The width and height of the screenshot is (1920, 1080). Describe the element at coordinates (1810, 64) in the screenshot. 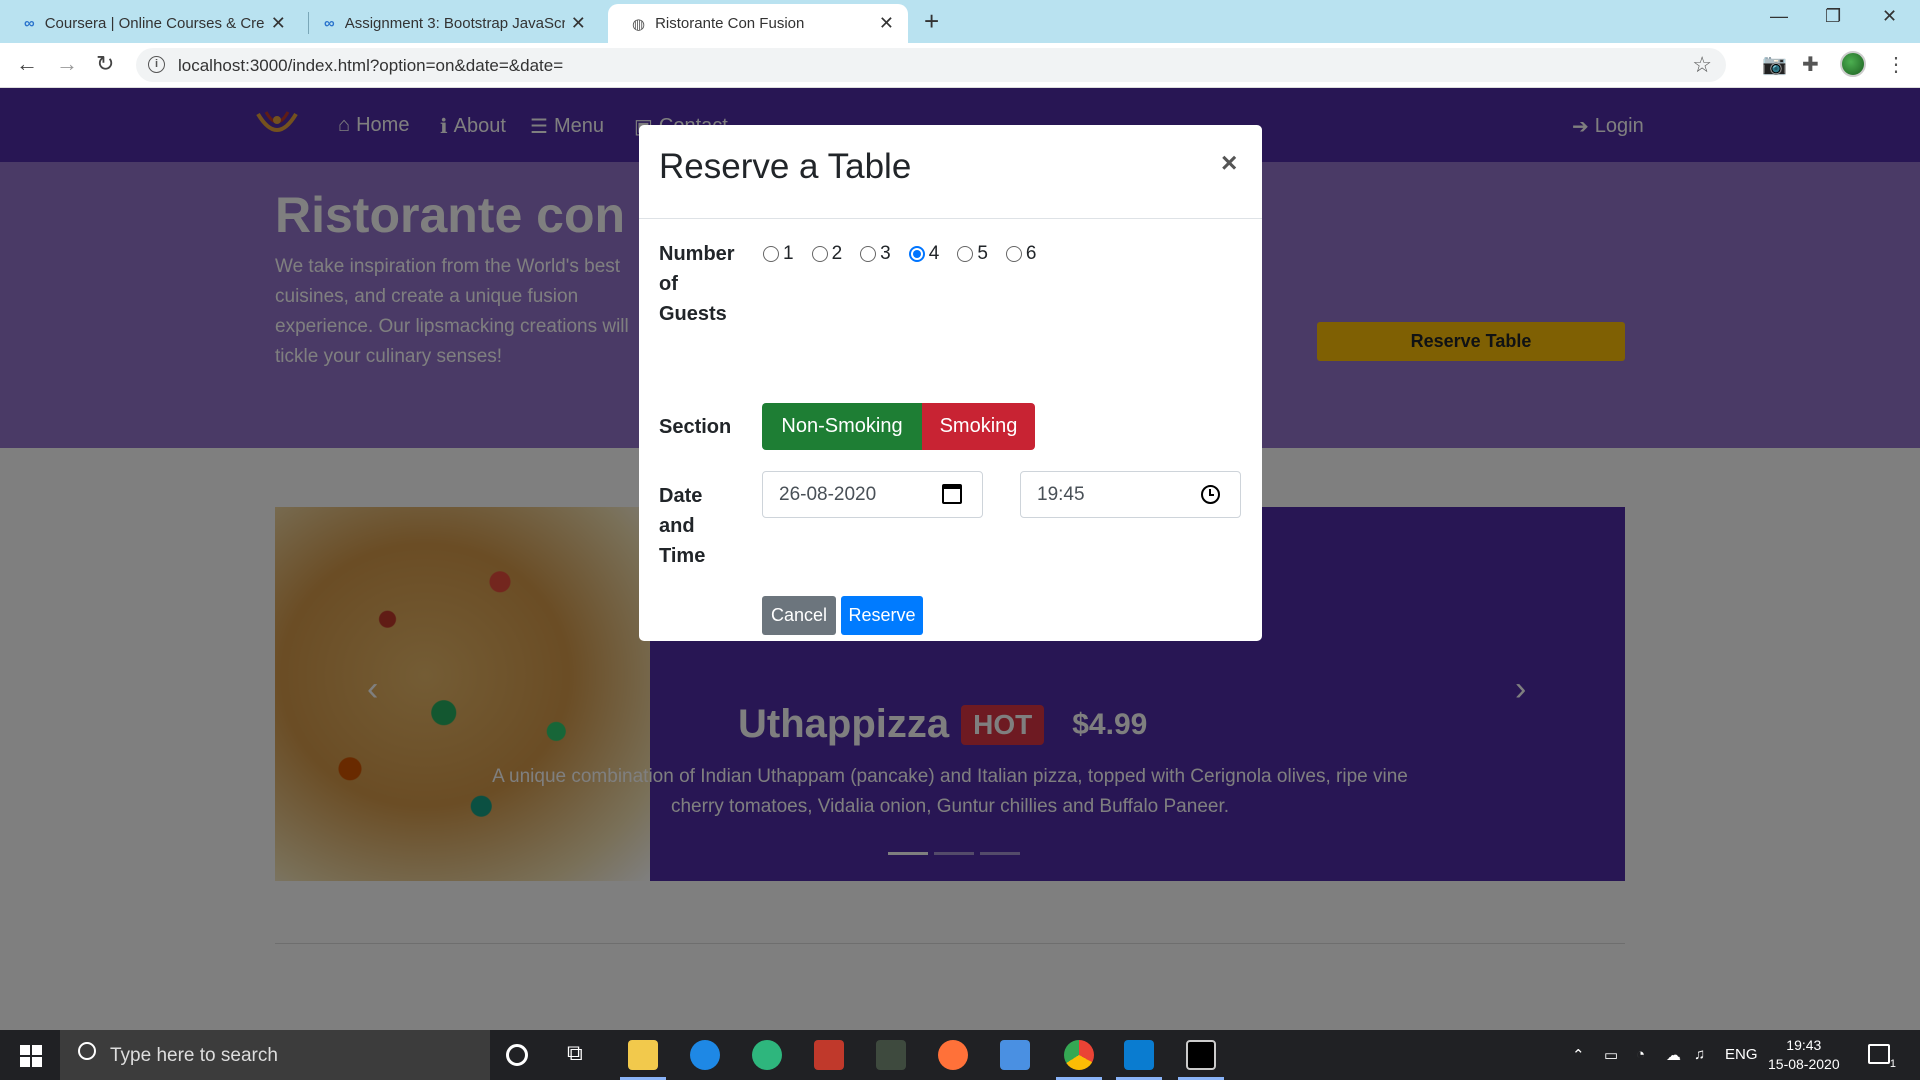

I see `extensions-puzzle-icon: ✚` at that location.